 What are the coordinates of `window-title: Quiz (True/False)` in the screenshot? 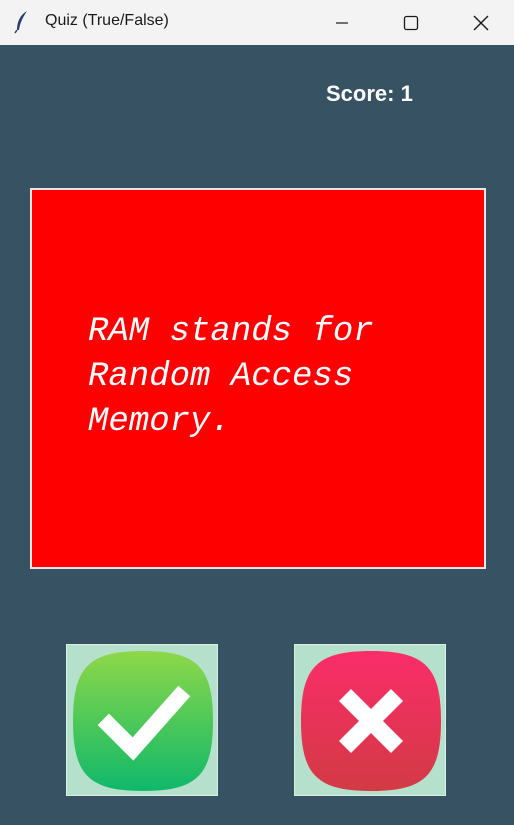 It's located at (107, 20).